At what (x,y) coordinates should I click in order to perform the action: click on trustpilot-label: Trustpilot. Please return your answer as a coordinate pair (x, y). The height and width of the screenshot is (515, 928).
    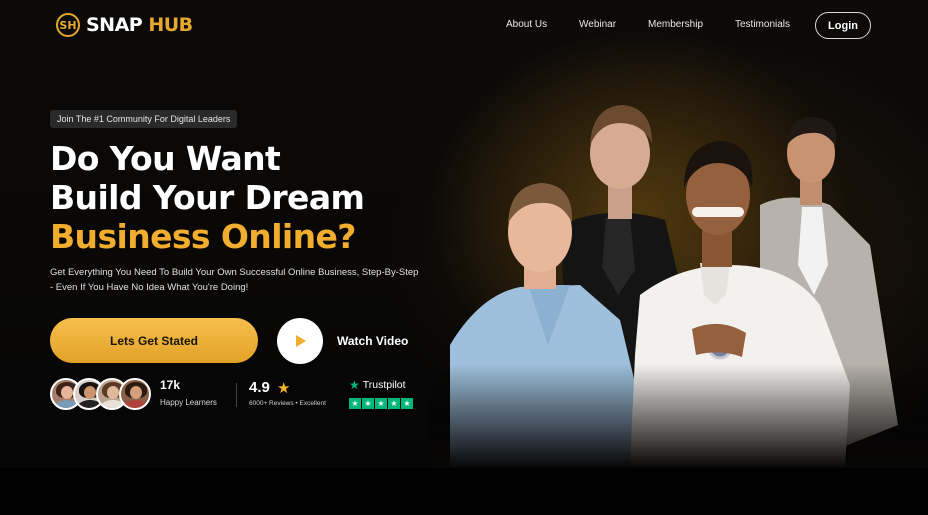
    Looking at the image, I should click on (384, 385).